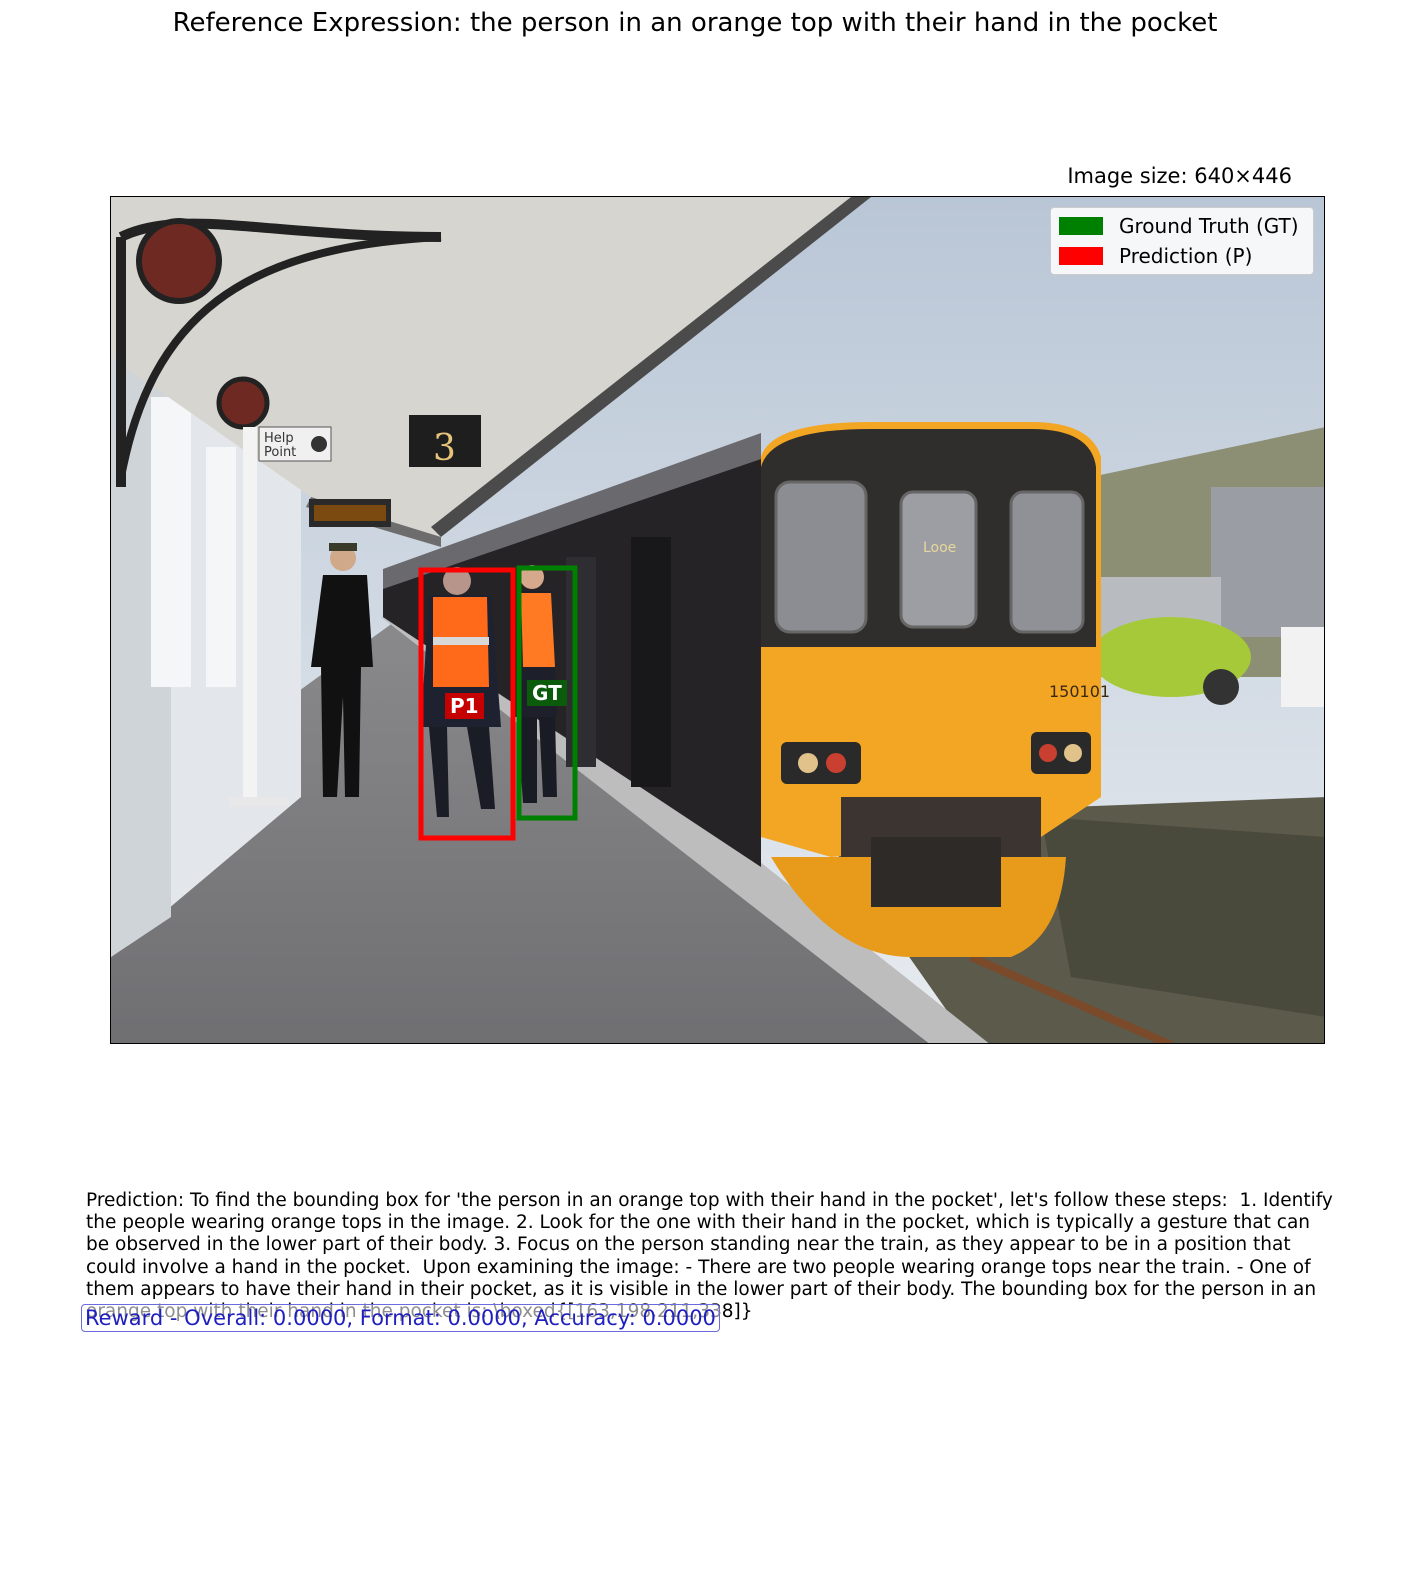 The image size is (1425, 1596). I want to click on legend-item-ground-truth: Ground Truth (GT), so click(1179, 226).